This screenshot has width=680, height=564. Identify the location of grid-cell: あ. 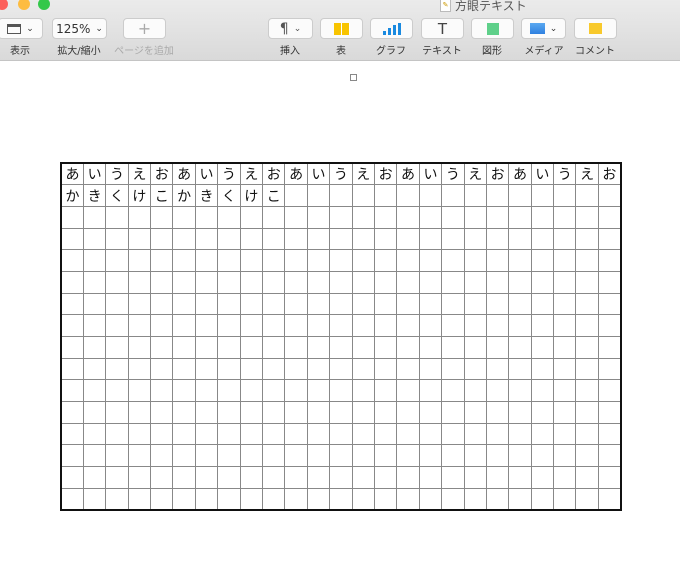
(408, 174).